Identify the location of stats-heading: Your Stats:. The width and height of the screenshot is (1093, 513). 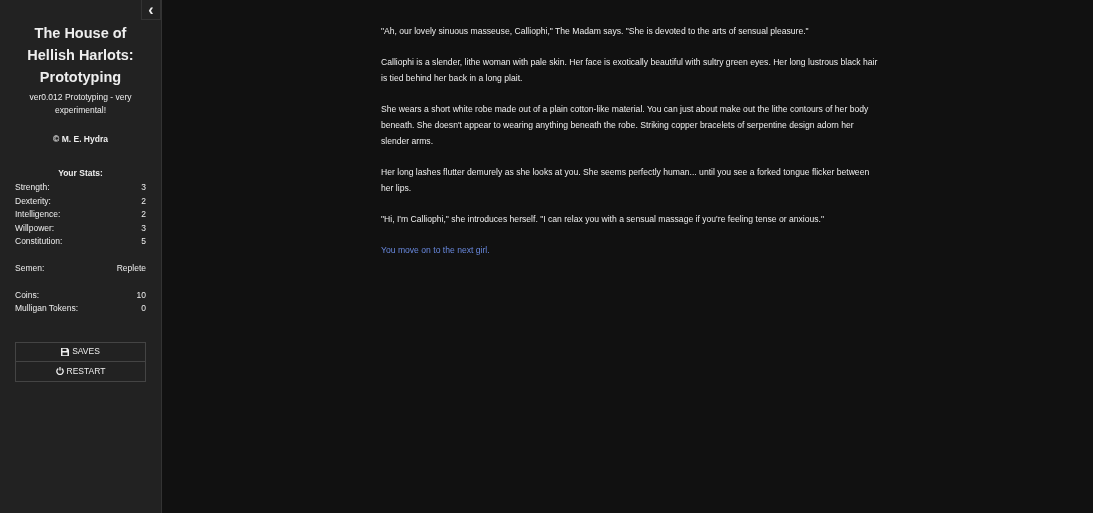
(80, 172).